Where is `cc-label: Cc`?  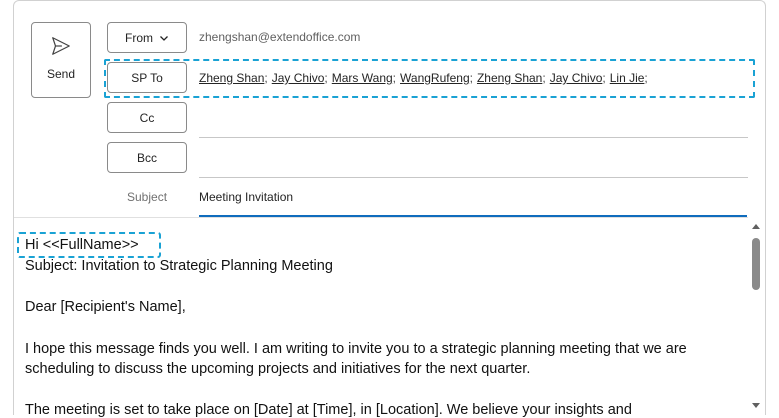 cc-label: Cc is located at coordinates (147, 117).